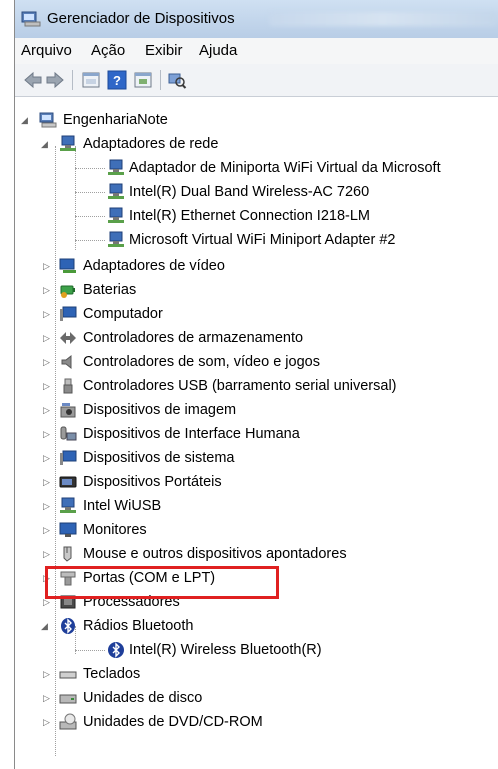 This screenshot has height=769, width=498. What do you see at coordinates (218, 50) in the screenshot?
I see `menu-ajuda: Ajuda` at bounding box center [218, 50].